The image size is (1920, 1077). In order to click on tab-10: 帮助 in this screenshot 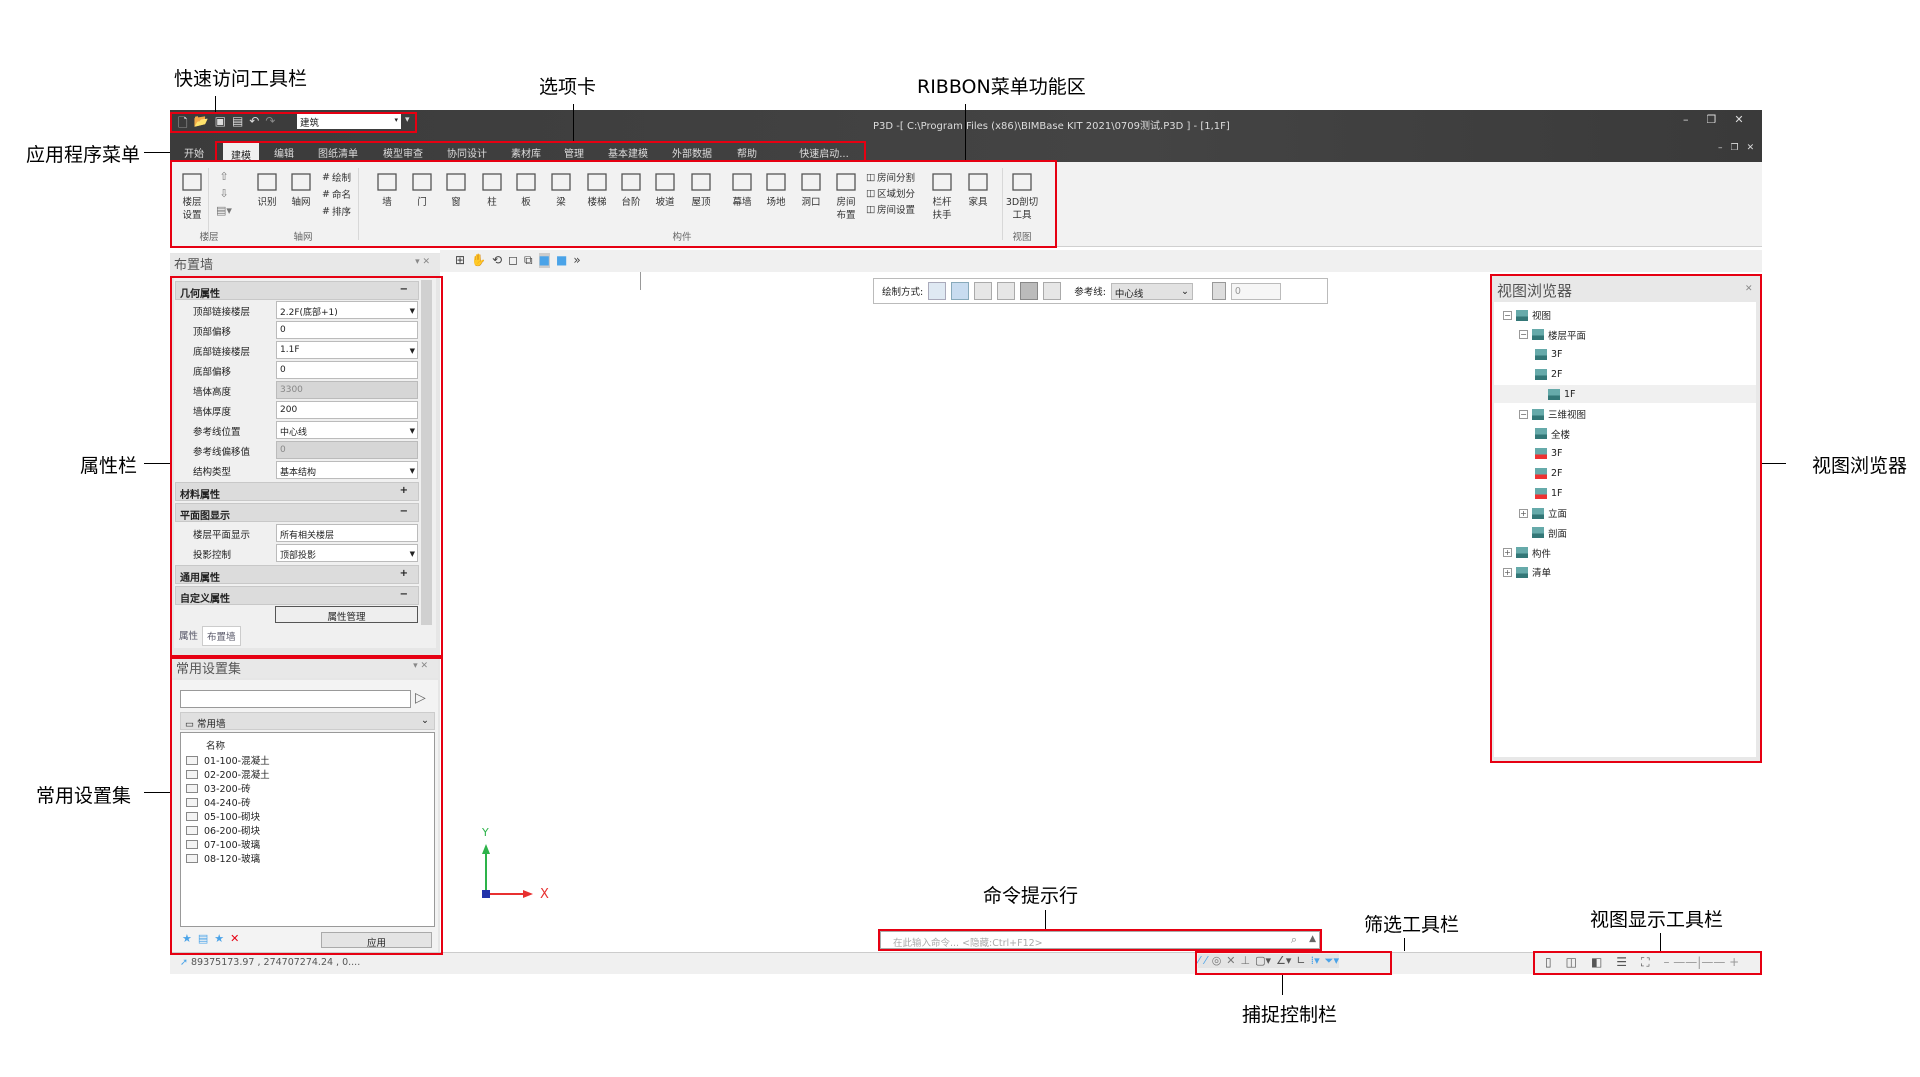, I will do `click(747, 152)`.